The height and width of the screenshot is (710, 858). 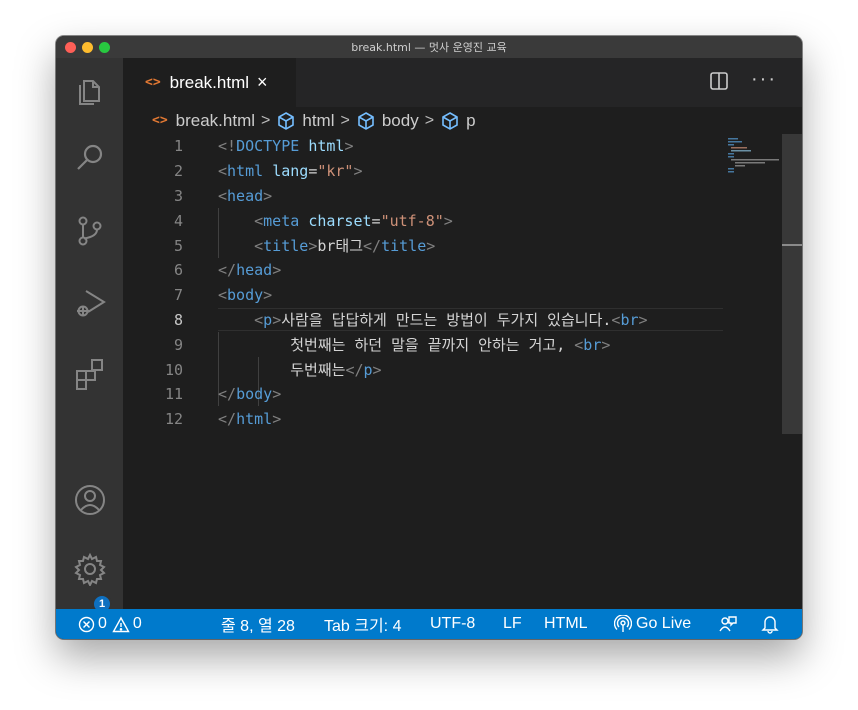 I want to click on cursor-position-status: 줄 8, 열 28, so click(x=258, y=624).